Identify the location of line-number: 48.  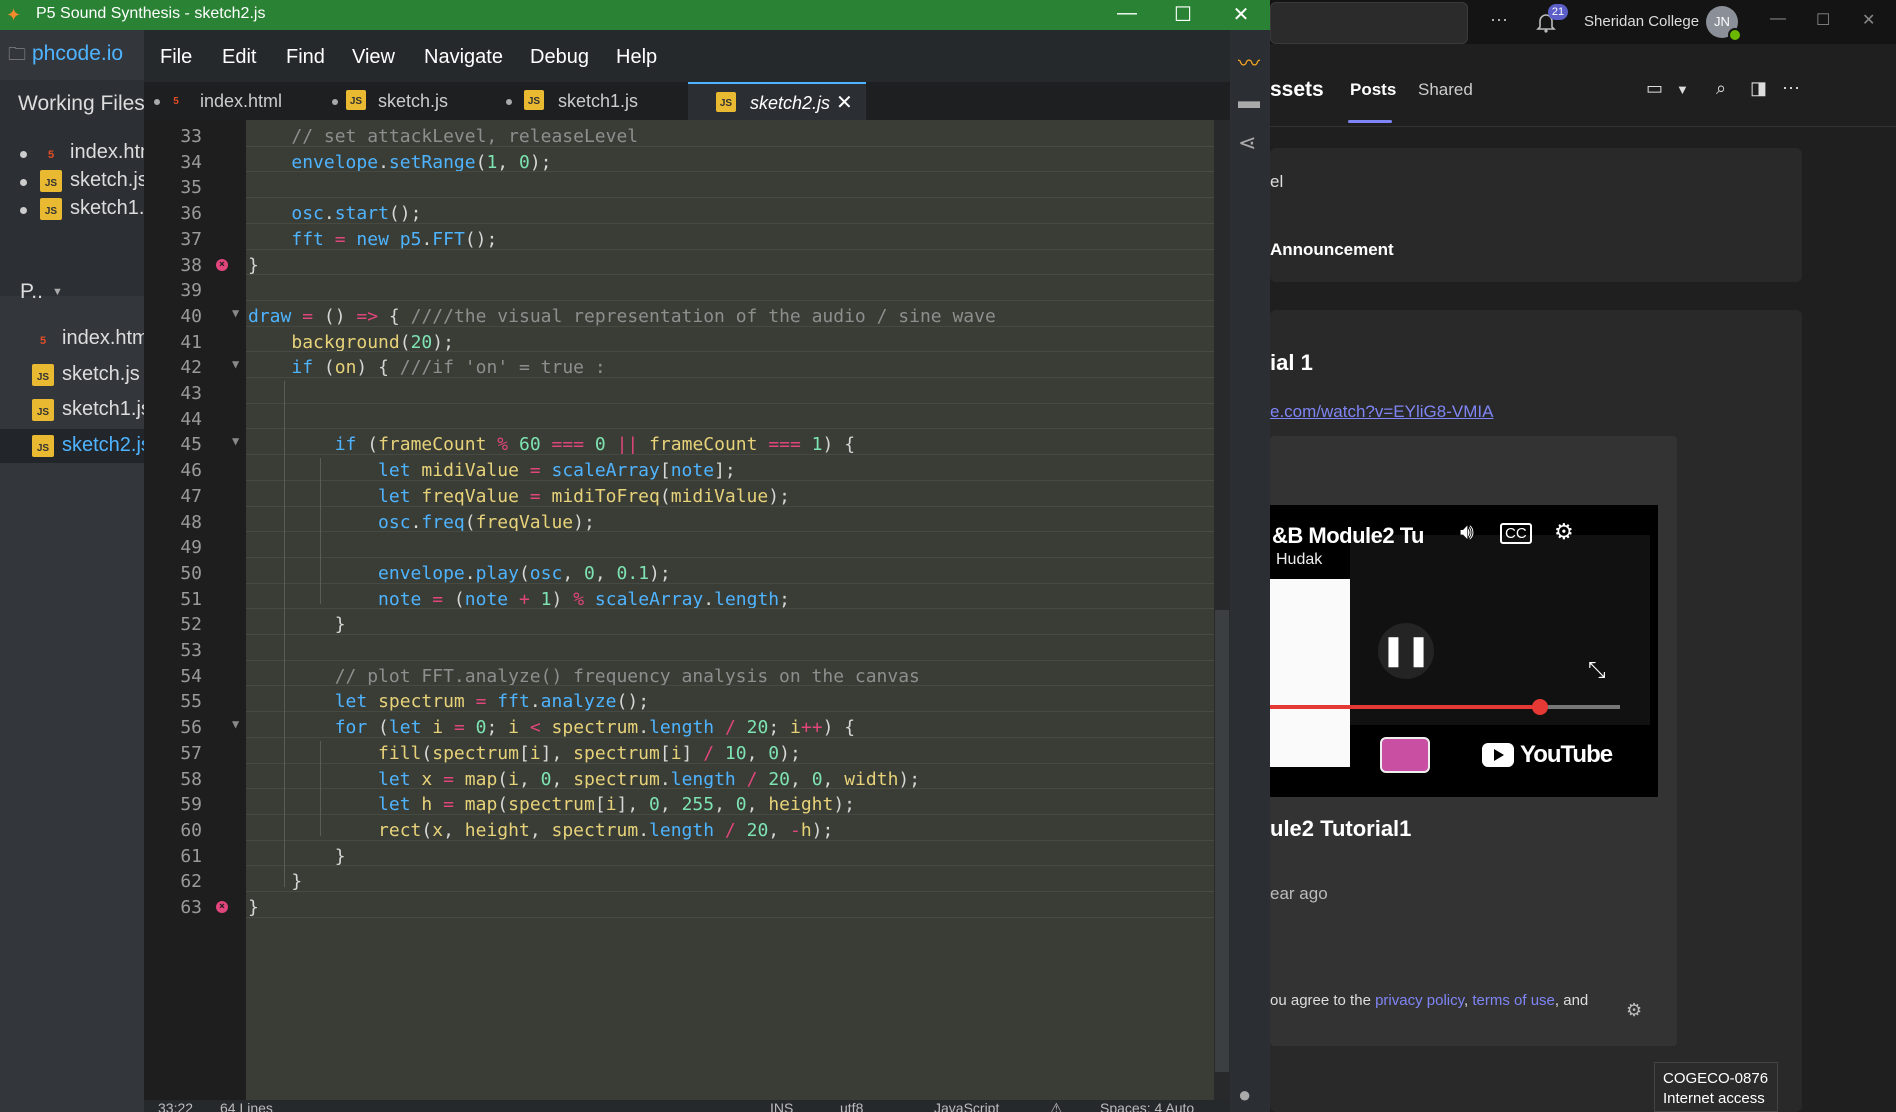
(173, 522).